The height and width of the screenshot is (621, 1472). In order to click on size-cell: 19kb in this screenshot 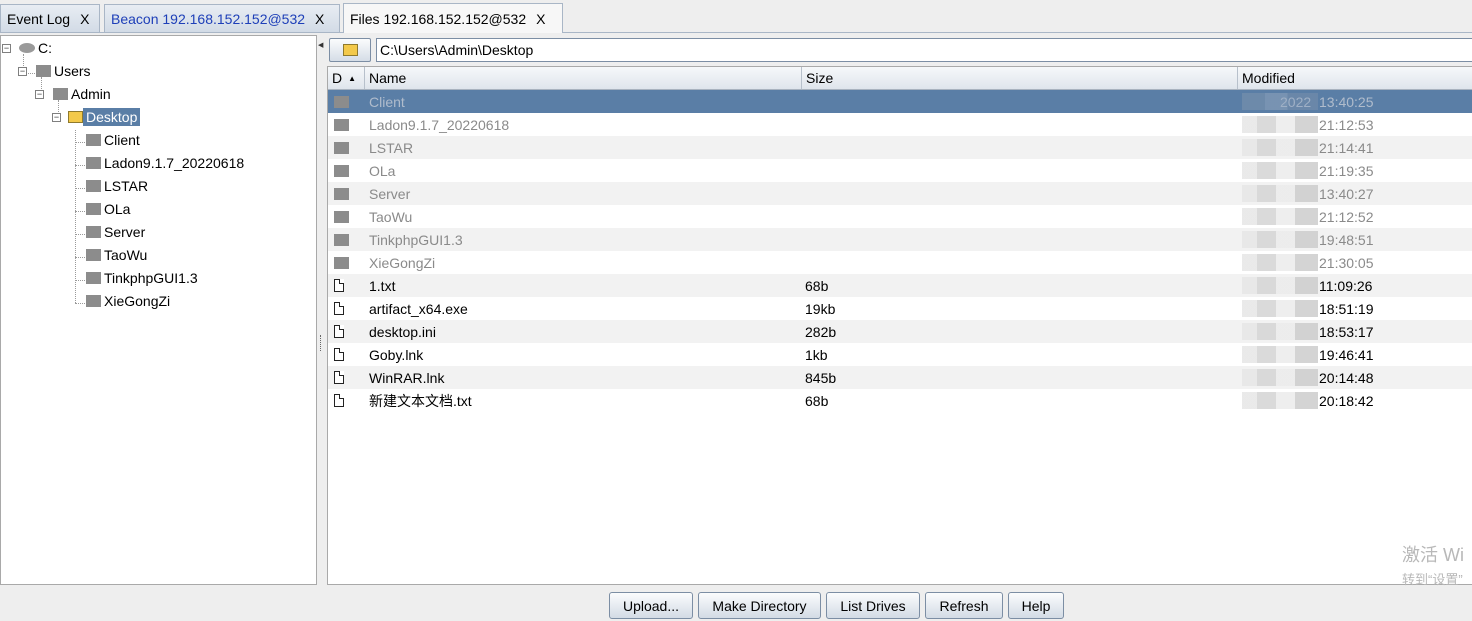, I will do `click(820, 308)`.